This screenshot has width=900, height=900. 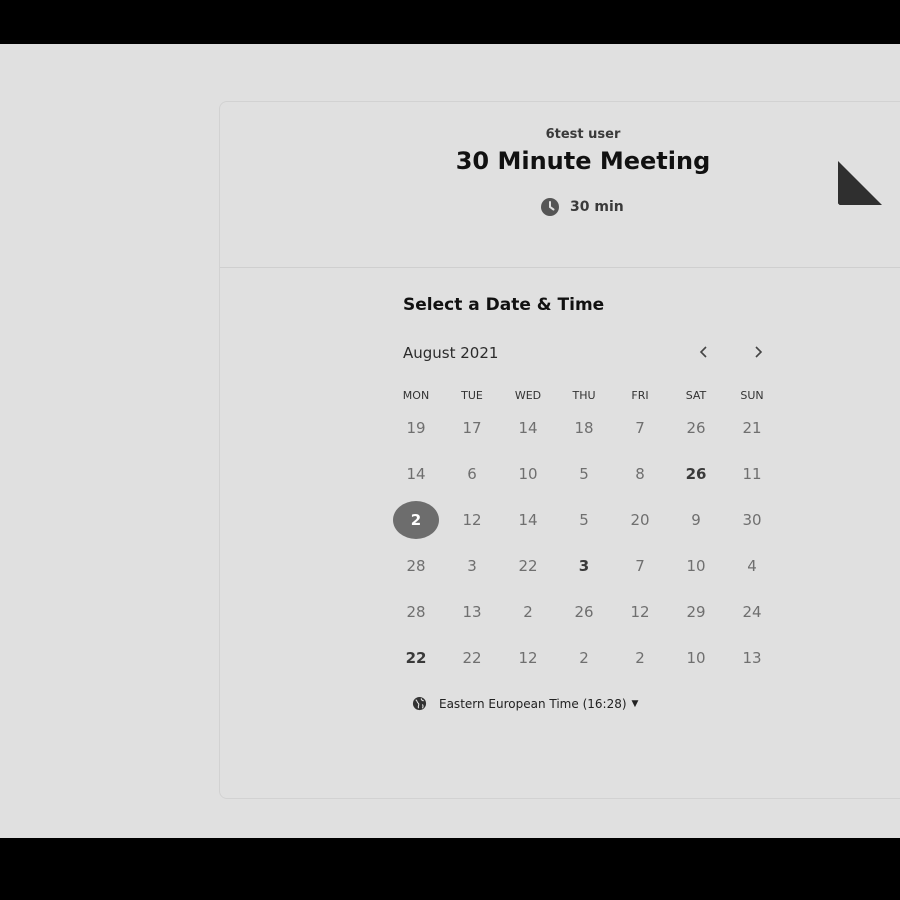 What do you see at coordinates (597, 207) in the screenshot?
I see `duration-label: 30 min` at bounding box center [597, 207].